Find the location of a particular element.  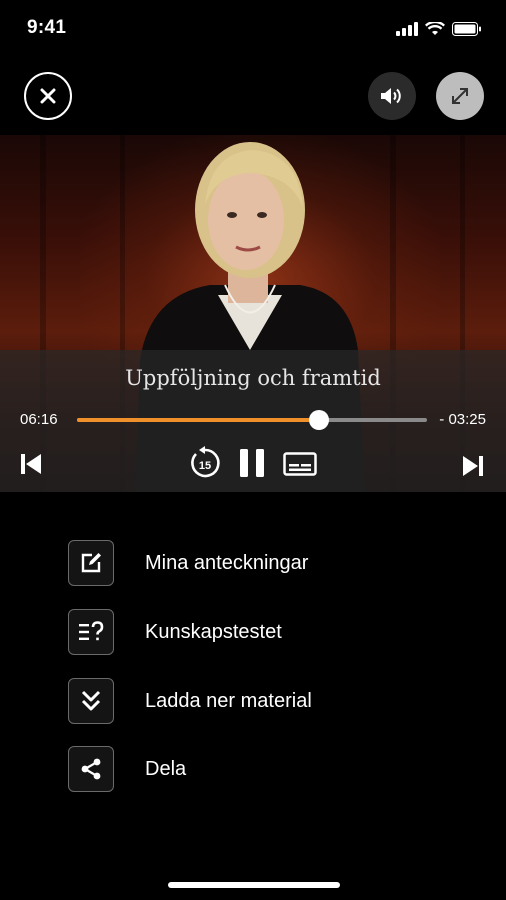

next-icon is located at coordinates (473, 466).